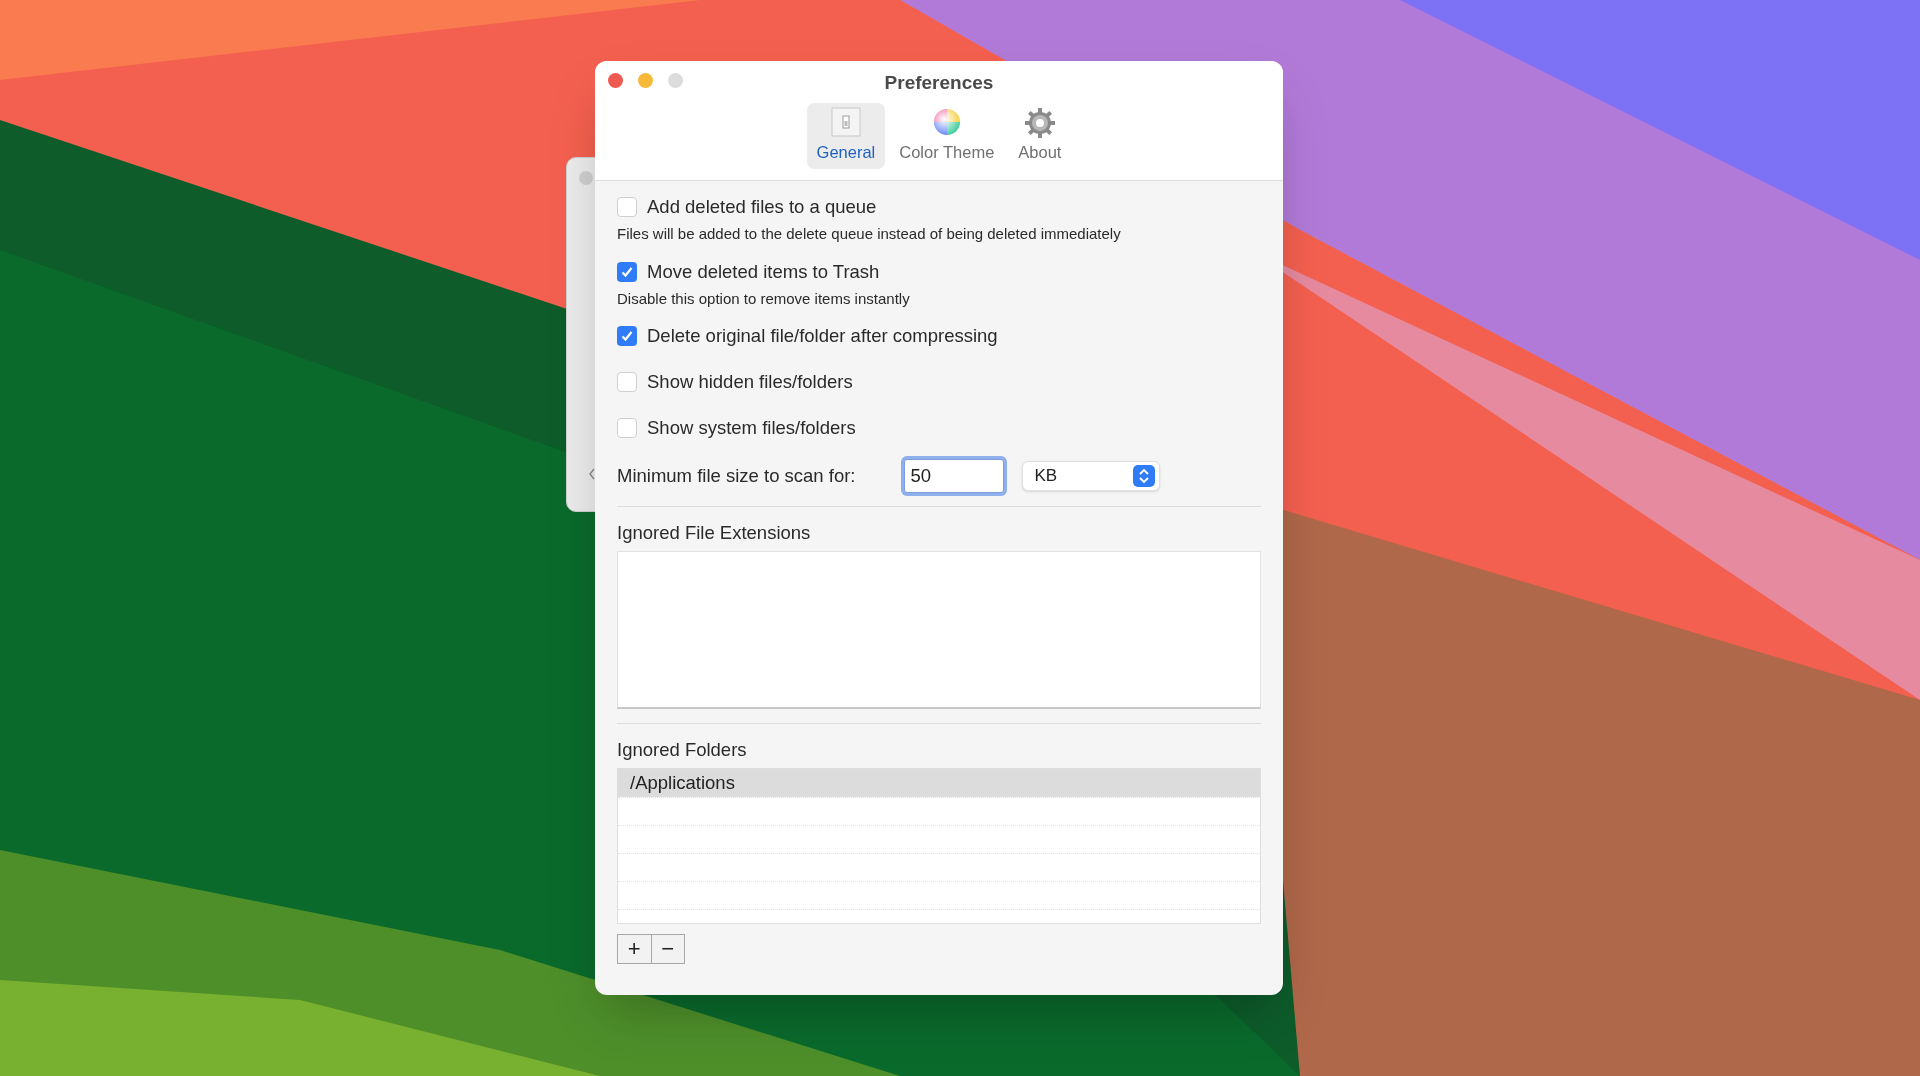  What do you see at coordinates (615, 80) in the screenshot?
I see `close-icon` at bounding box center [615, 80].